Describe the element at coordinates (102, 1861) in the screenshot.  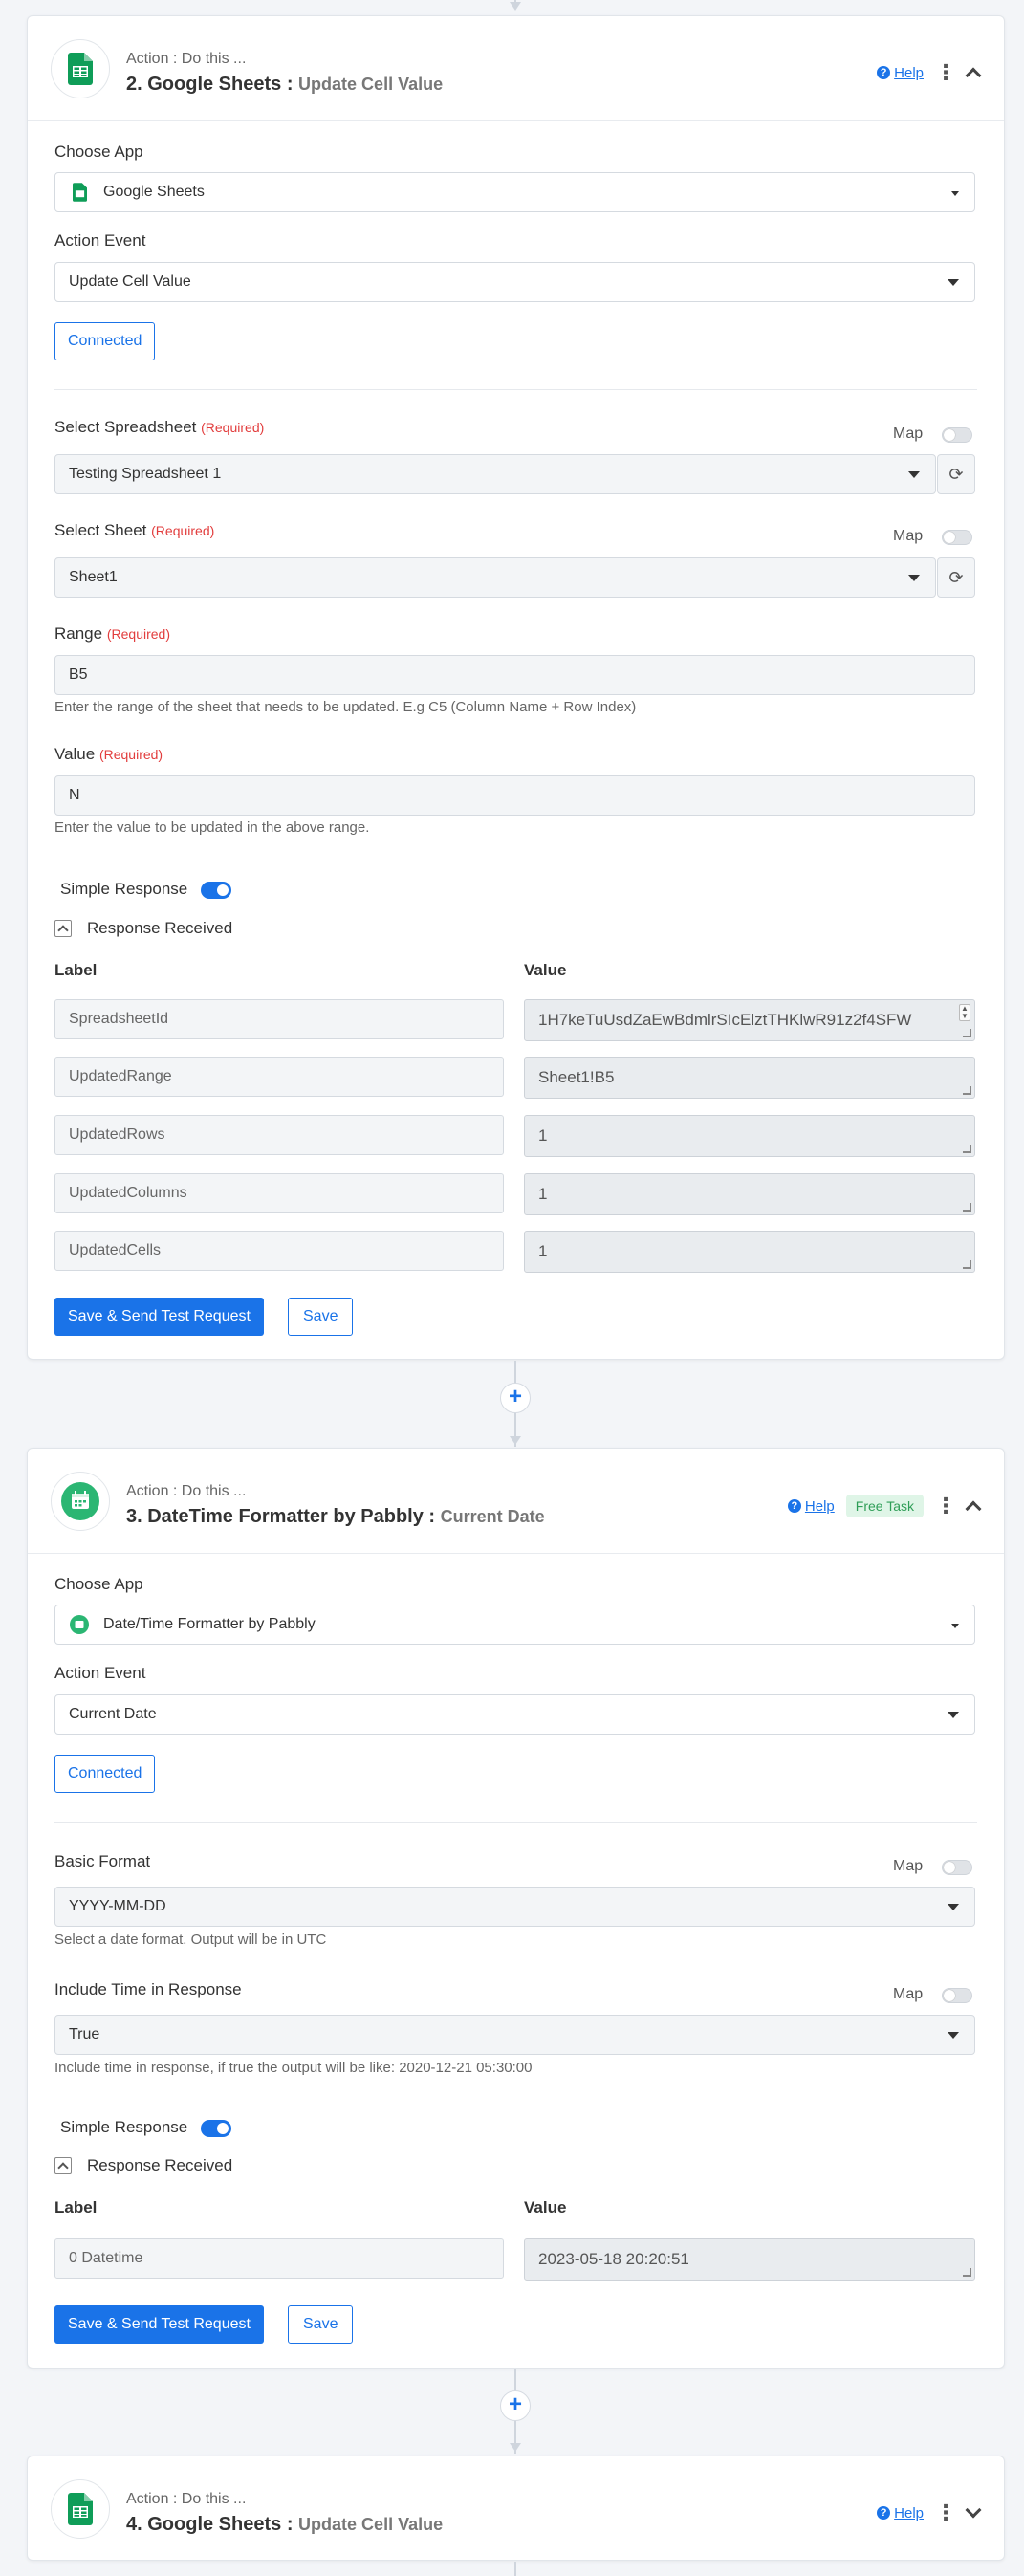
I see `basic-format-label: Basic Format` at that location.